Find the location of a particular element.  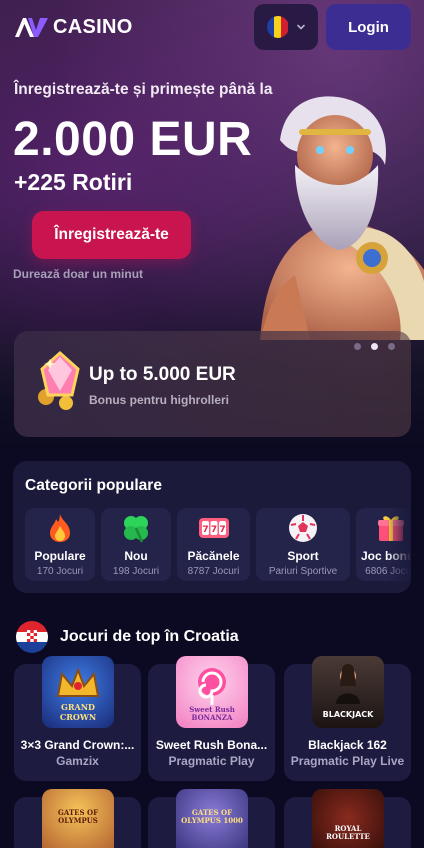

top-bar: CASINO Login is located at coordinates (212, 27).